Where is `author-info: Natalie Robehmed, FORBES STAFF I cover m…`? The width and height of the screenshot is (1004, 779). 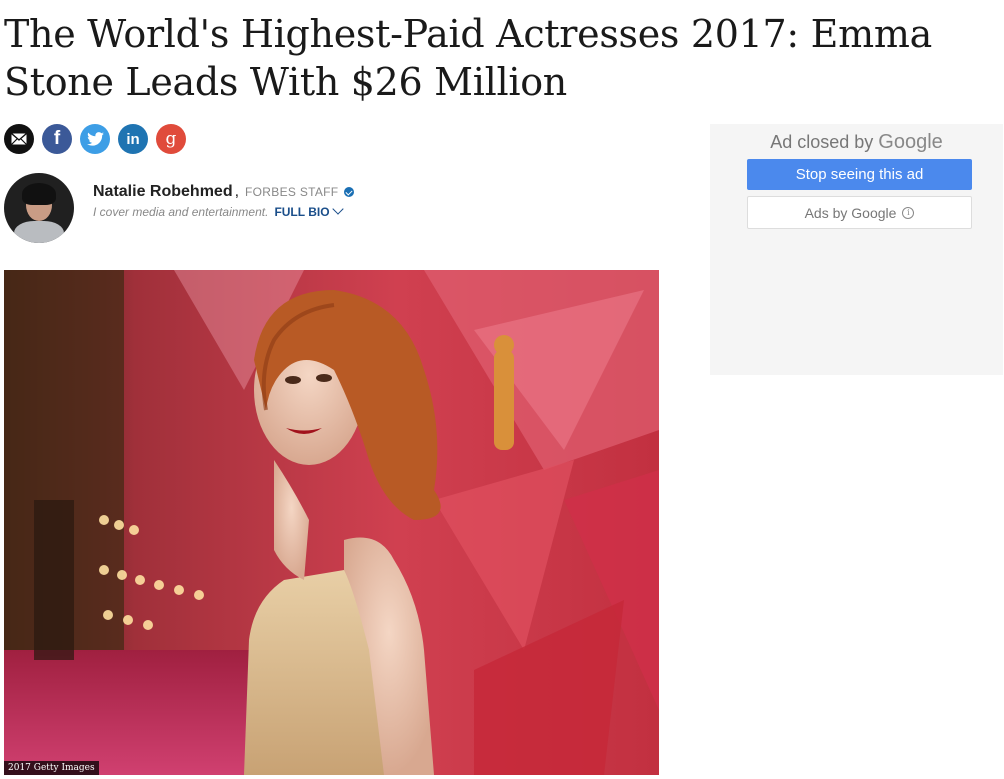
author-info: Natalie Robehmed, FORBES STAFF I cover m… is located at coordinates (224, 201).